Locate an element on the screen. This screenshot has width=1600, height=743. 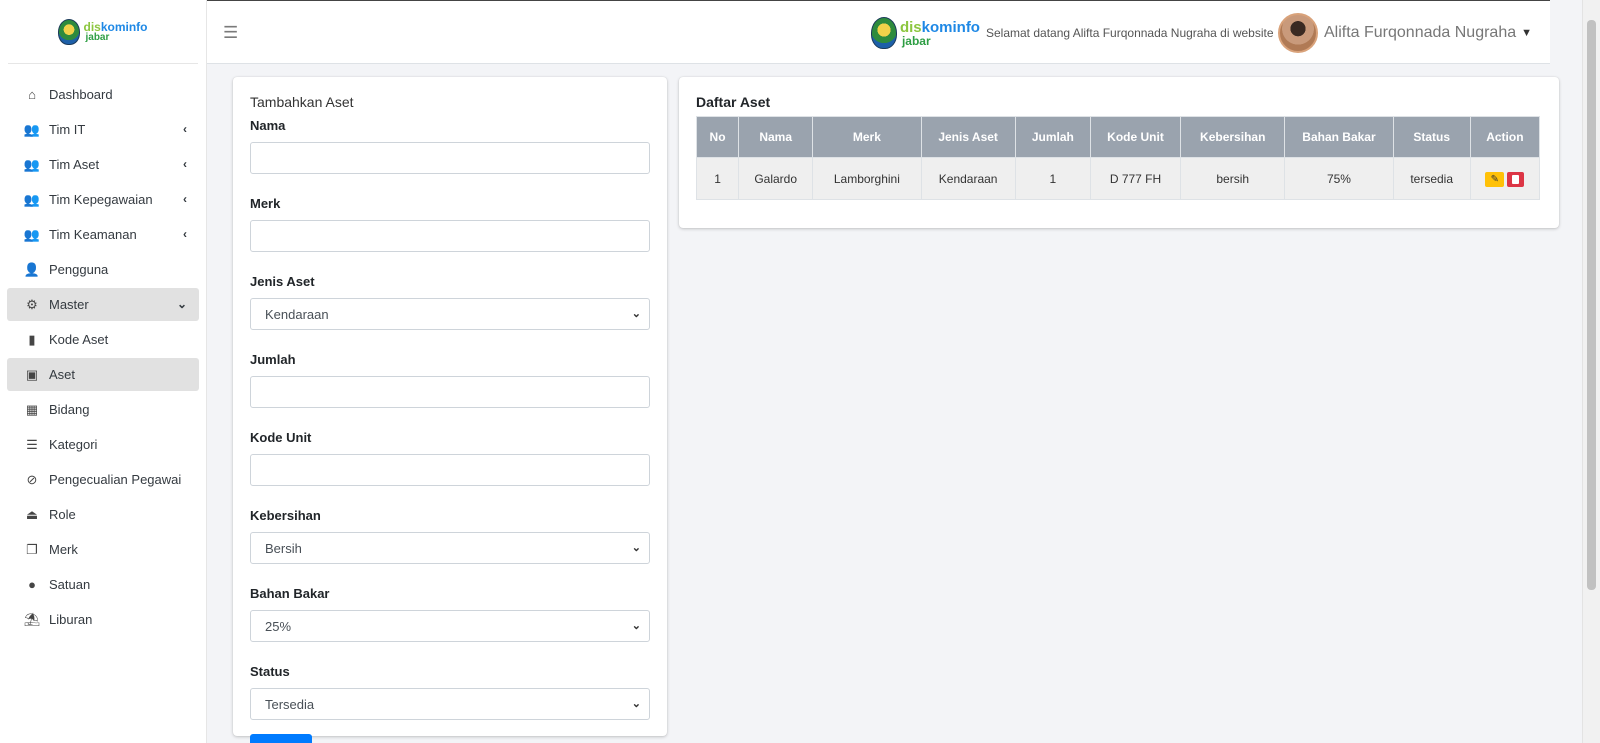
col-header: Jumlah is located at coordinates (1052, 137).